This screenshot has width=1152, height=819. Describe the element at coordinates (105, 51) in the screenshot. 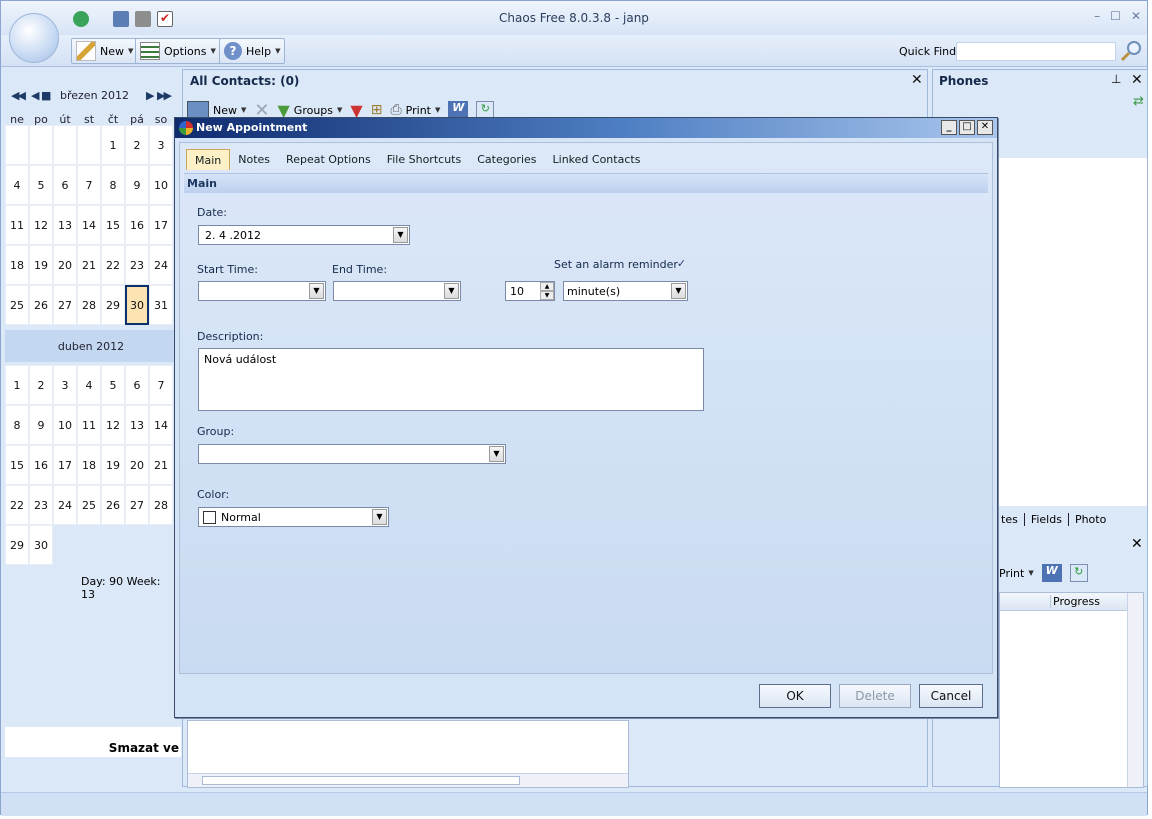

I see `new-menu-button: New ▼` at that location.